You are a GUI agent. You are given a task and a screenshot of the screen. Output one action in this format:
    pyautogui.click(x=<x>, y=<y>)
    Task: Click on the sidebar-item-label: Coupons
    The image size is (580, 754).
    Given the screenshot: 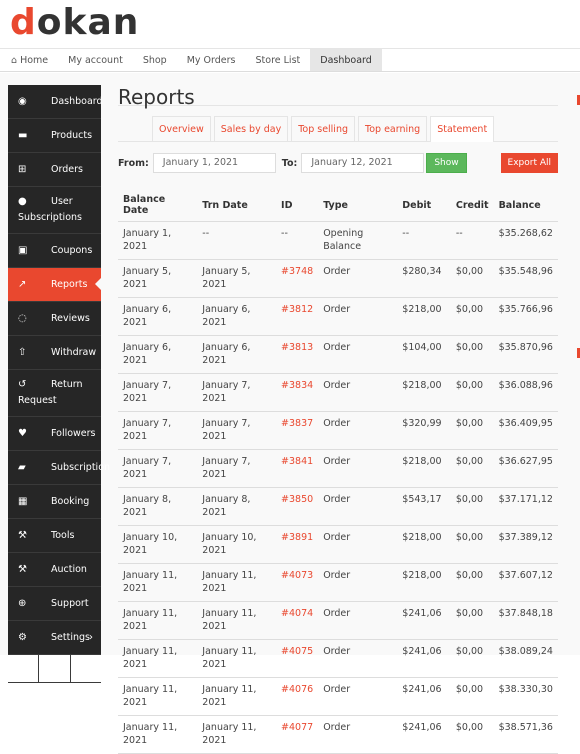 What is the action you would take?
    pyautogui.click(x=72, y=250)
    